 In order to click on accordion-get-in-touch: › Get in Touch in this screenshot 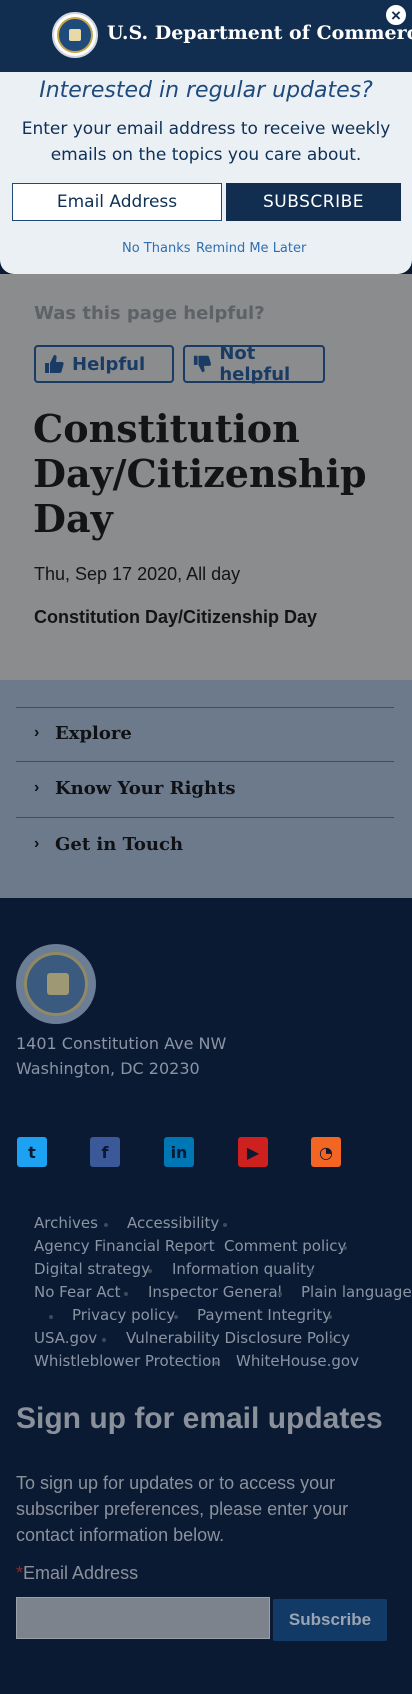, I will do `click(205, 844)`.